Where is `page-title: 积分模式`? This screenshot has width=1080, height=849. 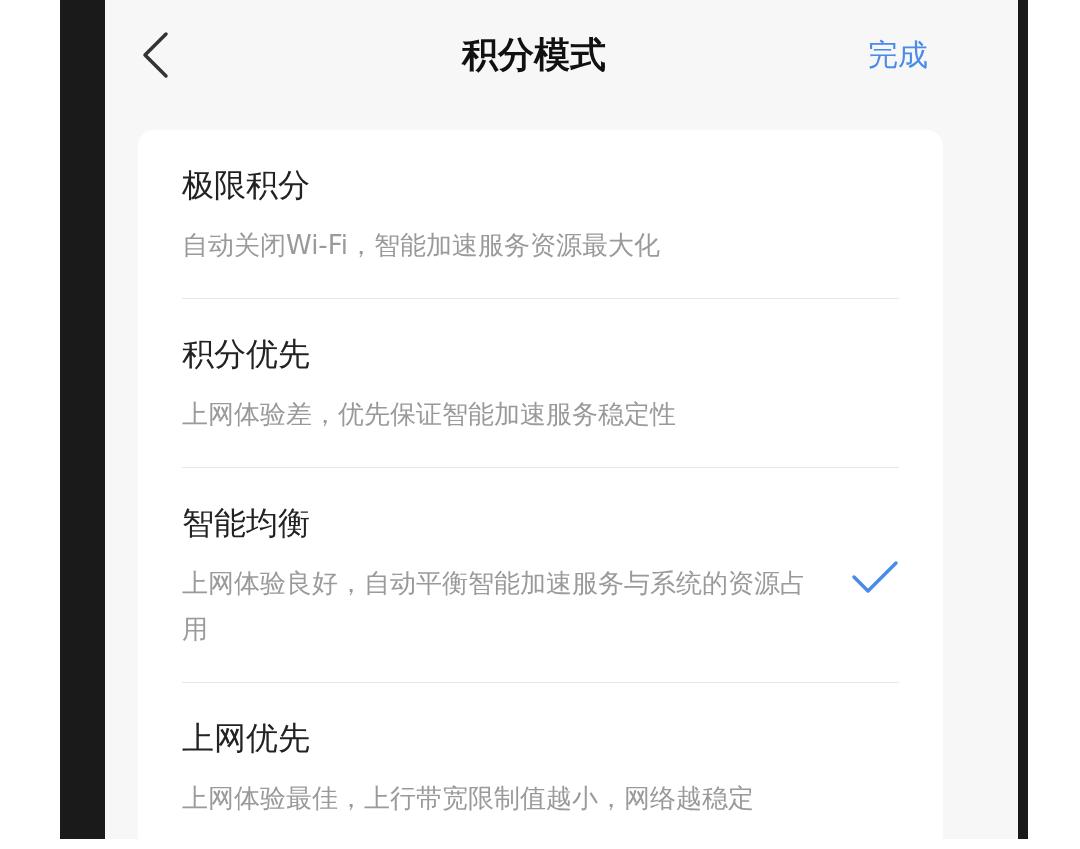
page-title: 积分模式 is located at coordinates (534, 54).